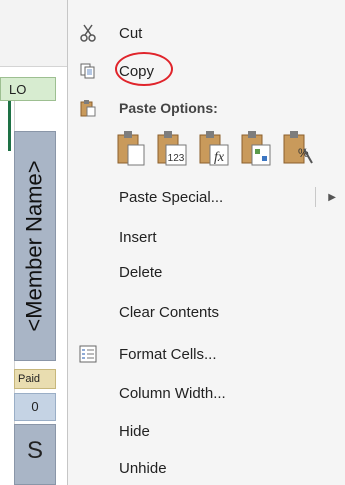 Image resolution: width=345 pixels, height=485 pixels. What do you see at coordinates (298, 149) in the screenshot?
I see `paste-formatting-icon: %` at bounding box center [298, 149].